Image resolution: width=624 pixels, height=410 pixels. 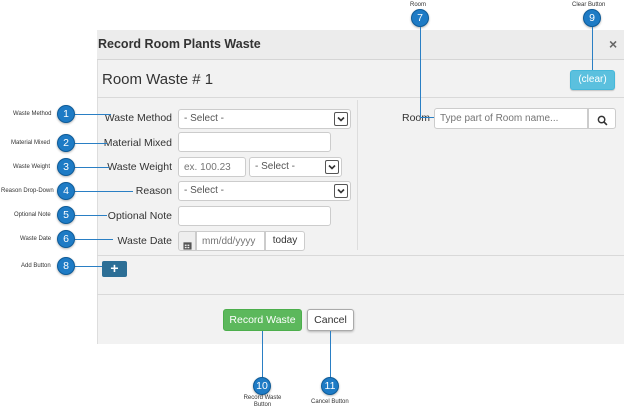 What do you see at coordinates (357, 175) in the screenshot?
I see `column-divider` at bounding box center [357, 175].